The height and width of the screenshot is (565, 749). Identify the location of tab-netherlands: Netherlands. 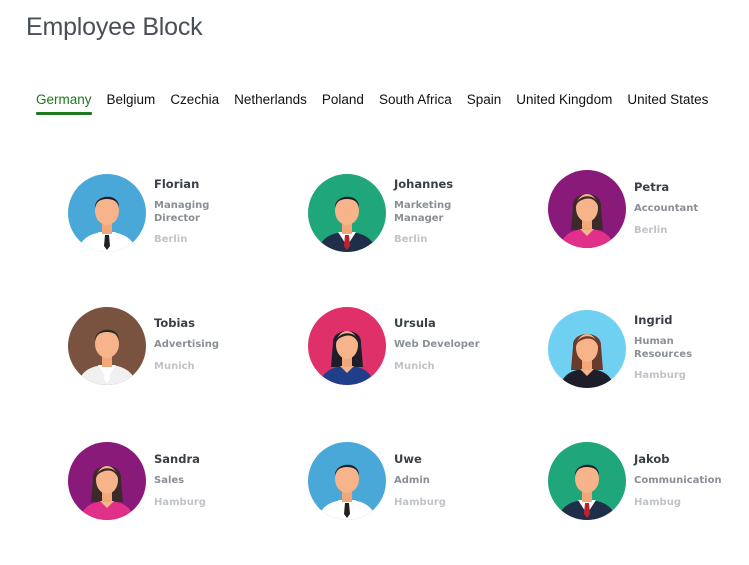
(270, 103).